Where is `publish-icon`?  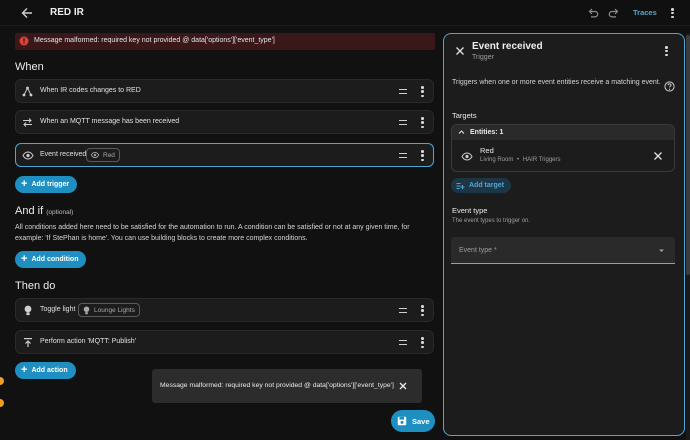
publish-icon is located at coordinates (28, 342).